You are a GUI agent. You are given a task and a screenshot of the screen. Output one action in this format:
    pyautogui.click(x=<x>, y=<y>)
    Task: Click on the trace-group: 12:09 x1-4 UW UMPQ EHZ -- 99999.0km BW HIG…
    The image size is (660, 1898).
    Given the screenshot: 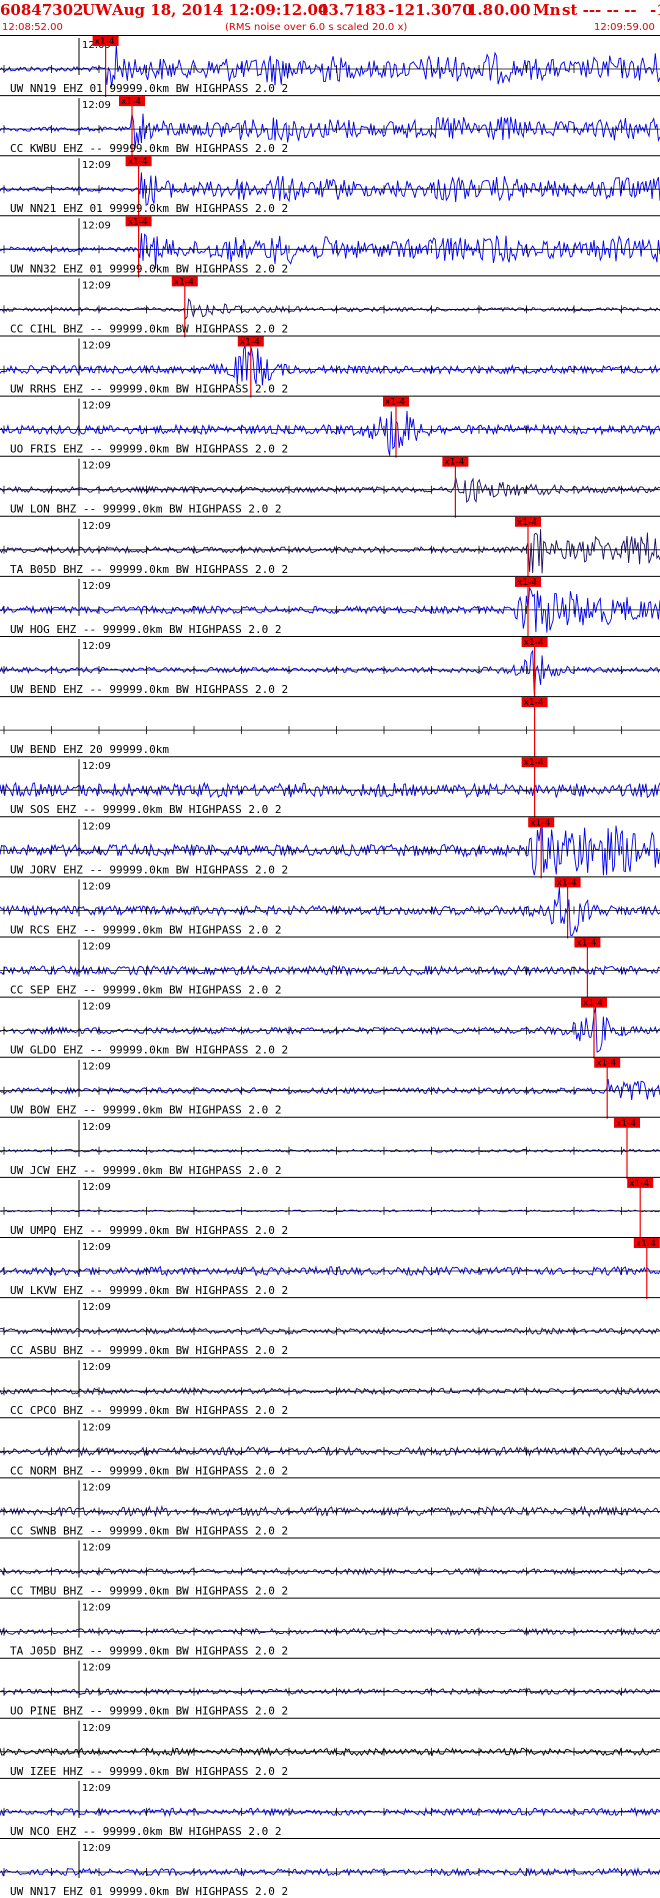 What is the action you would take?
    pyautogui.click(x=330, y=1207)
    